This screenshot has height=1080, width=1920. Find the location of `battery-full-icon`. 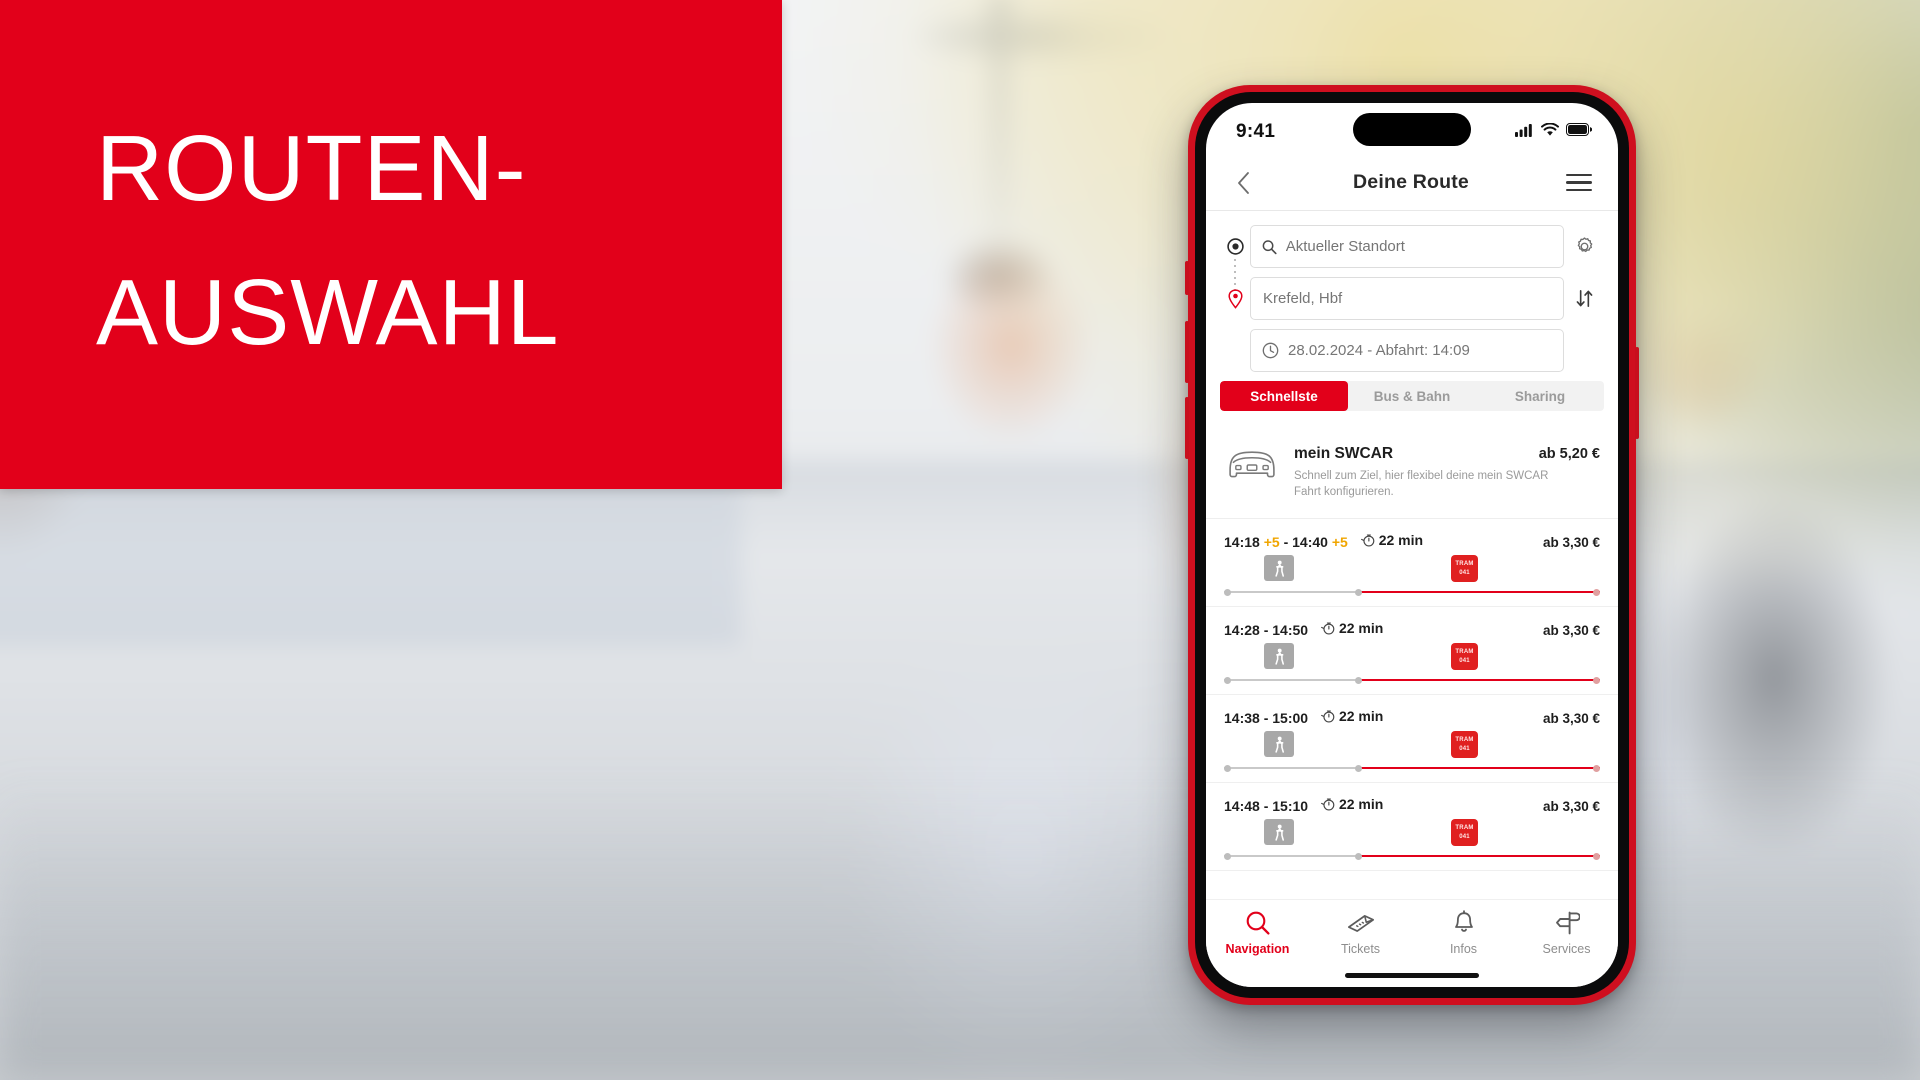

battery-full-icon is located at coordinates (1579, 132).